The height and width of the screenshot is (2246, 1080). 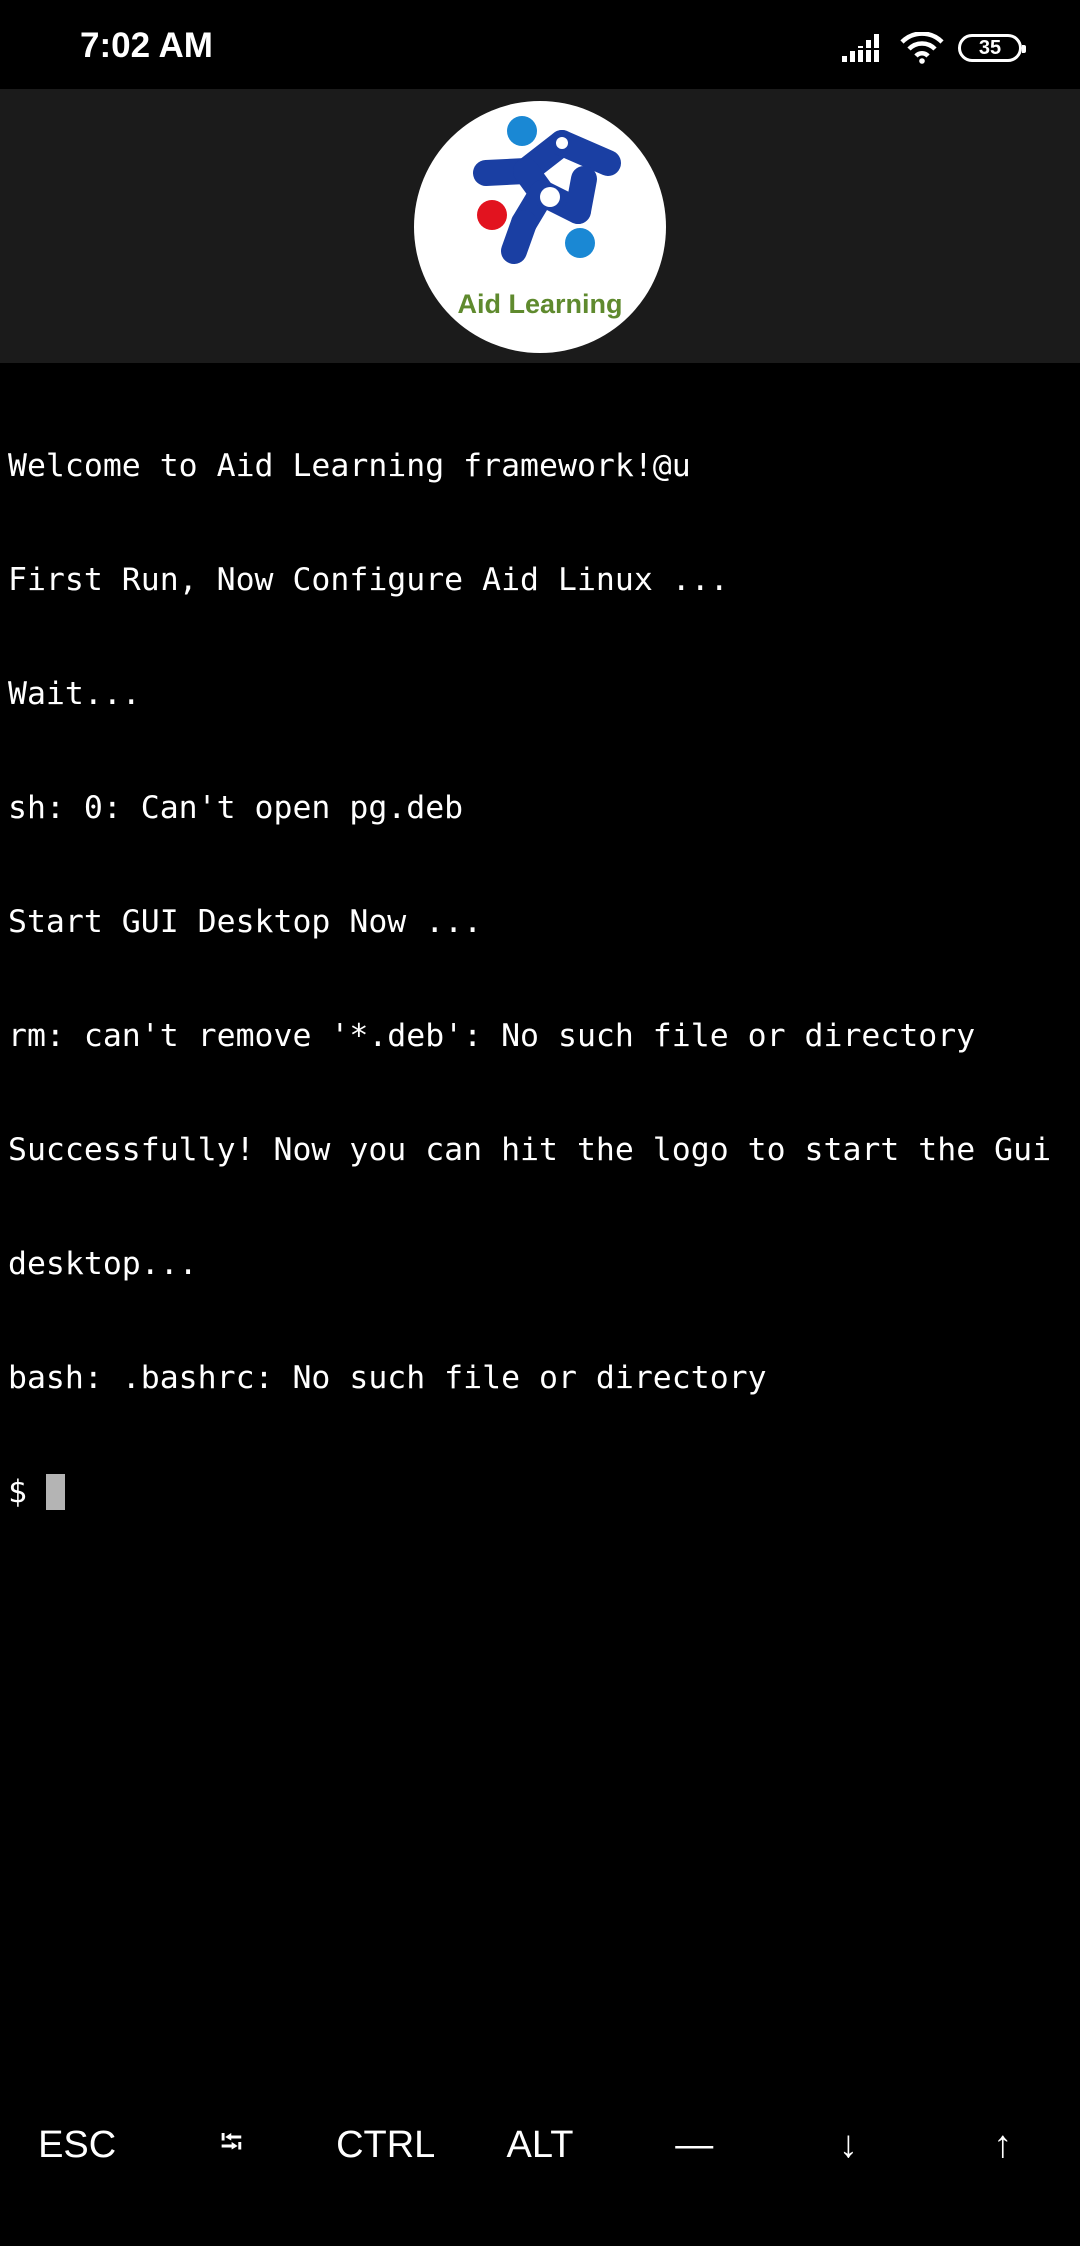 I want to click on logo-text: Aid Learning, so click(x=540, y=304).